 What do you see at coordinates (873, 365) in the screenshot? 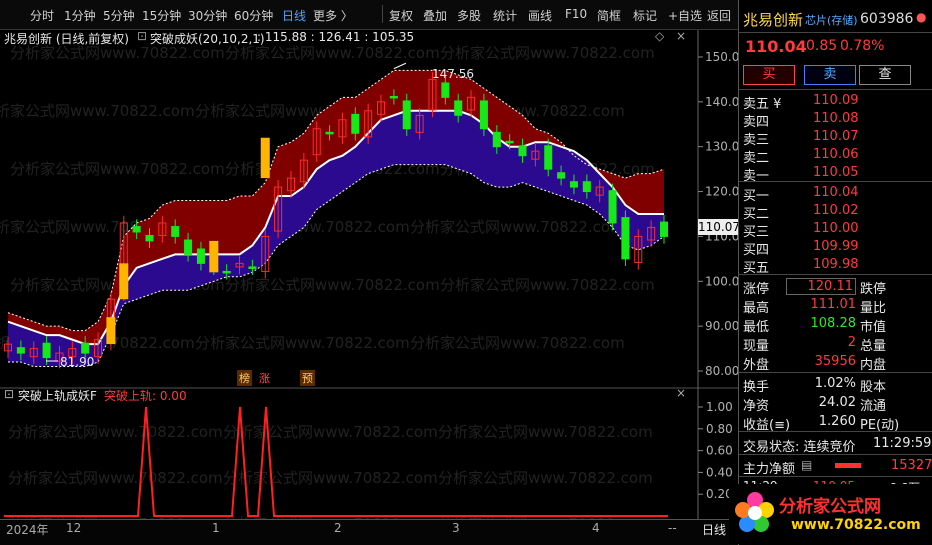
I see `stat-label: 内盘` at bounding box center [873, 365].